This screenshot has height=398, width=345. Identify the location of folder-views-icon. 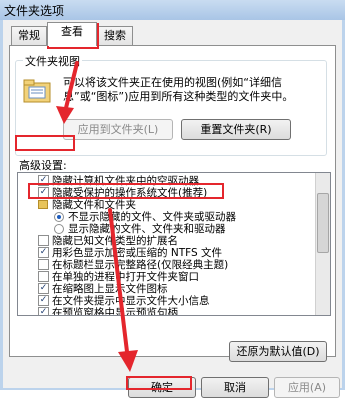
(37, 91).